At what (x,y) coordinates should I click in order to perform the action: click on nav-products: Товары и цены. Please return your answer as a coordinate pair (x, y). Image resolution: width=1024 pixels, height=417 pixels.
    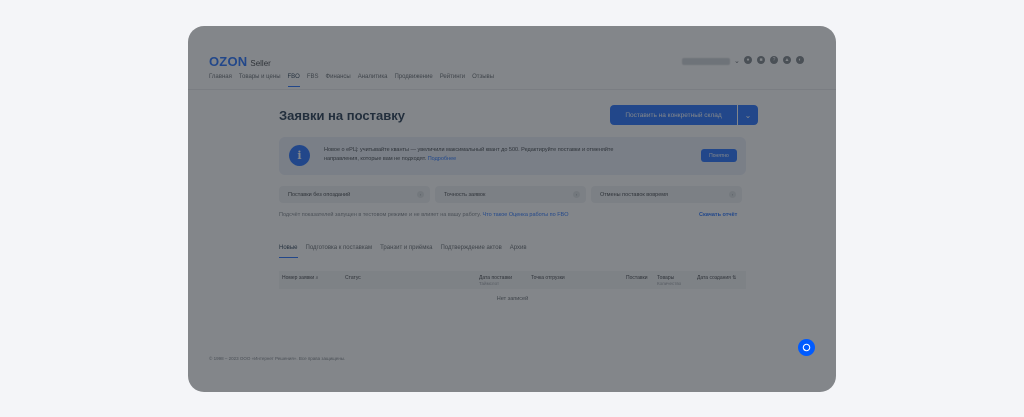
    Looking at the image, I should click on (260, 80).